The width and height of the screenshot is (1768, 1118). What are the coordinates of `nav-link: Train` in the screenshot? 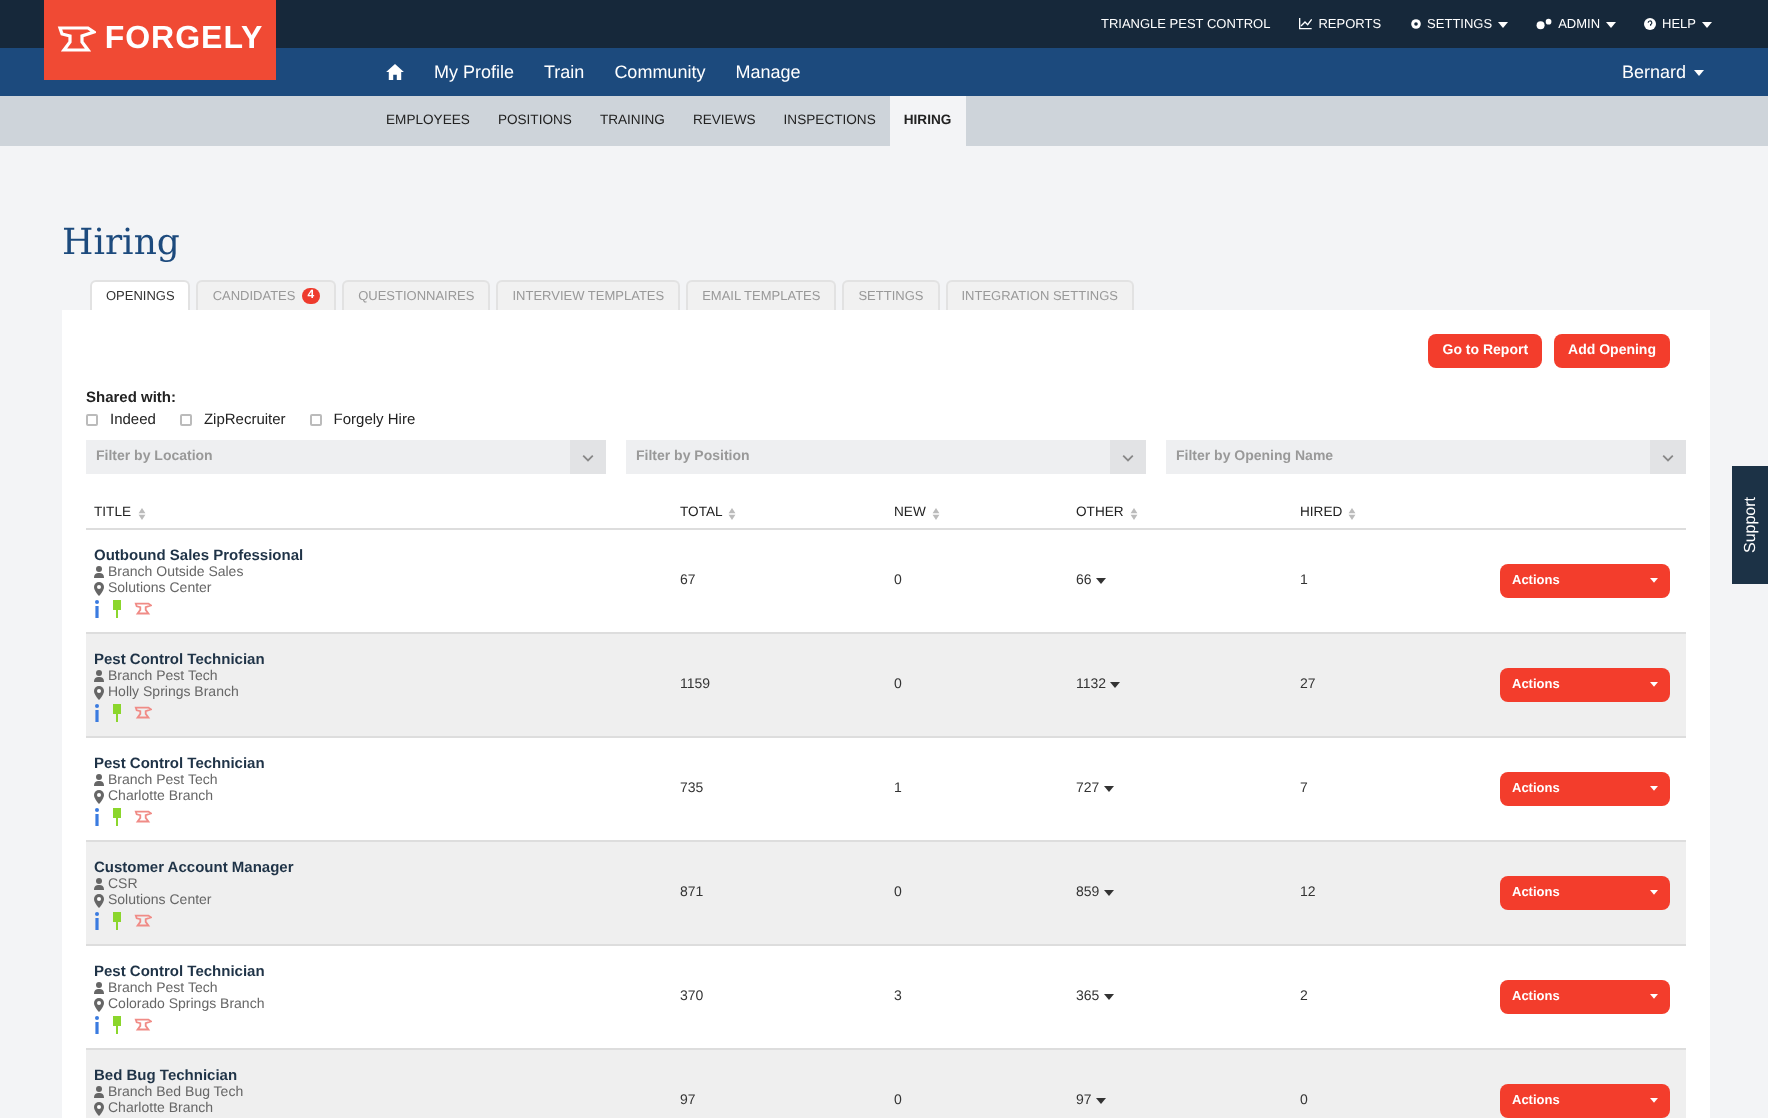 It's located at (564, 72).